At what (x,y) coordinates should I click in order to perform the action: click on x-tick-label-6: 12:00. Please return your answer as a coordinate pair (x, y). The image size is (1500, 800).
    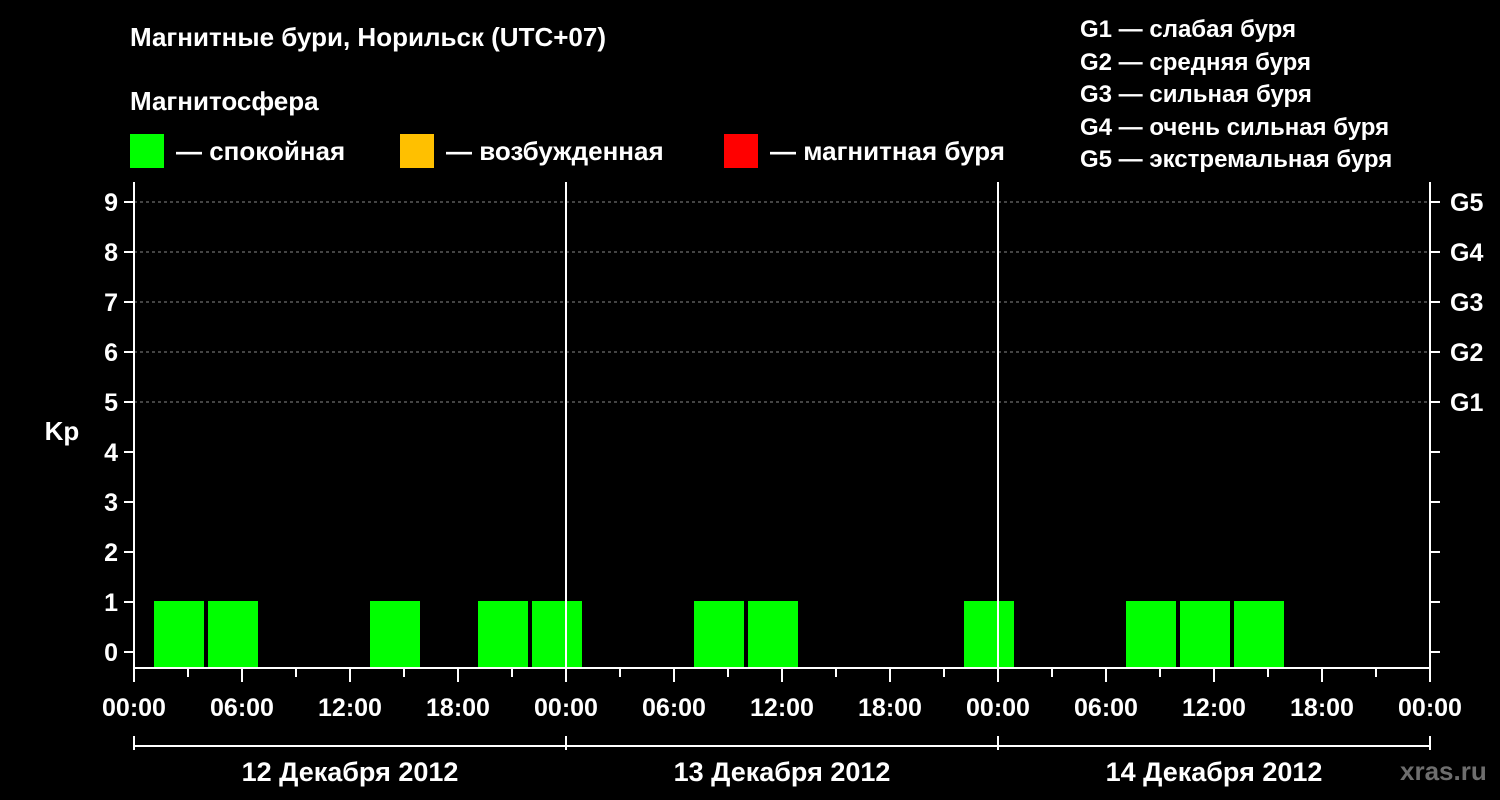
    Looking at the image, I should click on (782, 708).